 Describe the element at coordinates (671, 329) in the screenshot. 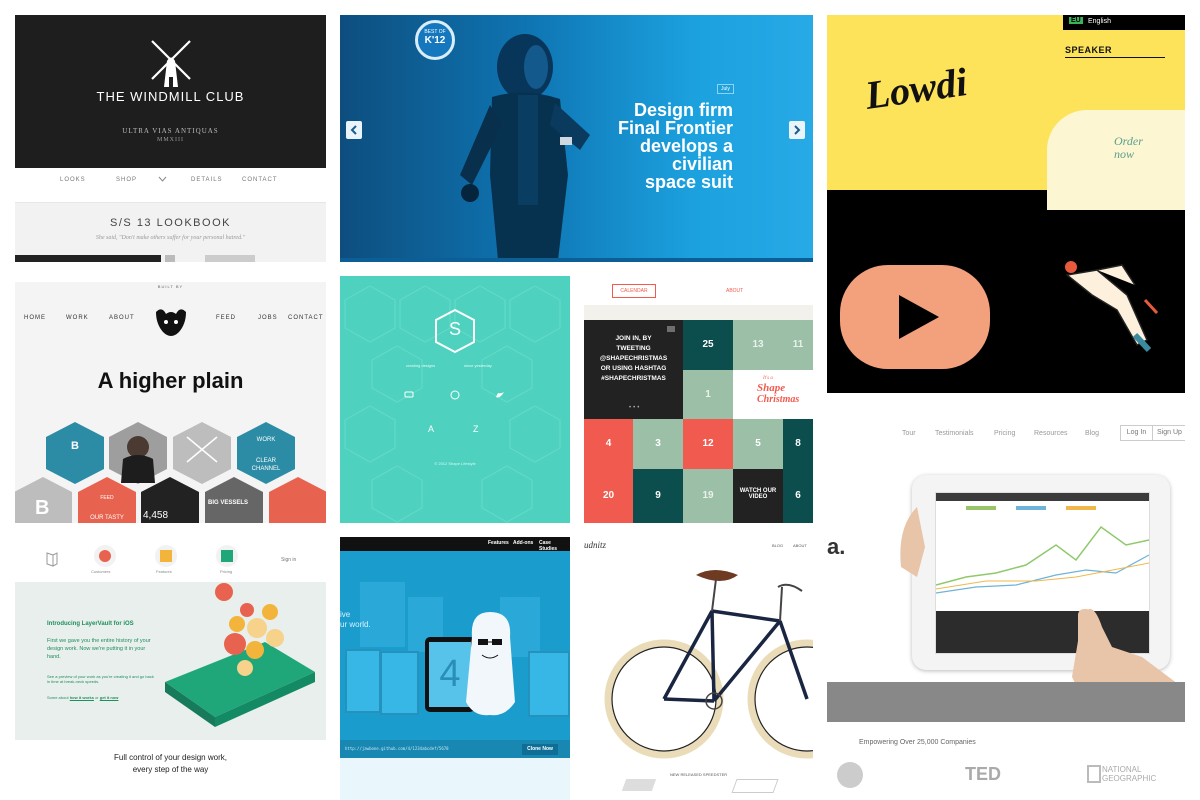

I see `menu-icon` at that location.